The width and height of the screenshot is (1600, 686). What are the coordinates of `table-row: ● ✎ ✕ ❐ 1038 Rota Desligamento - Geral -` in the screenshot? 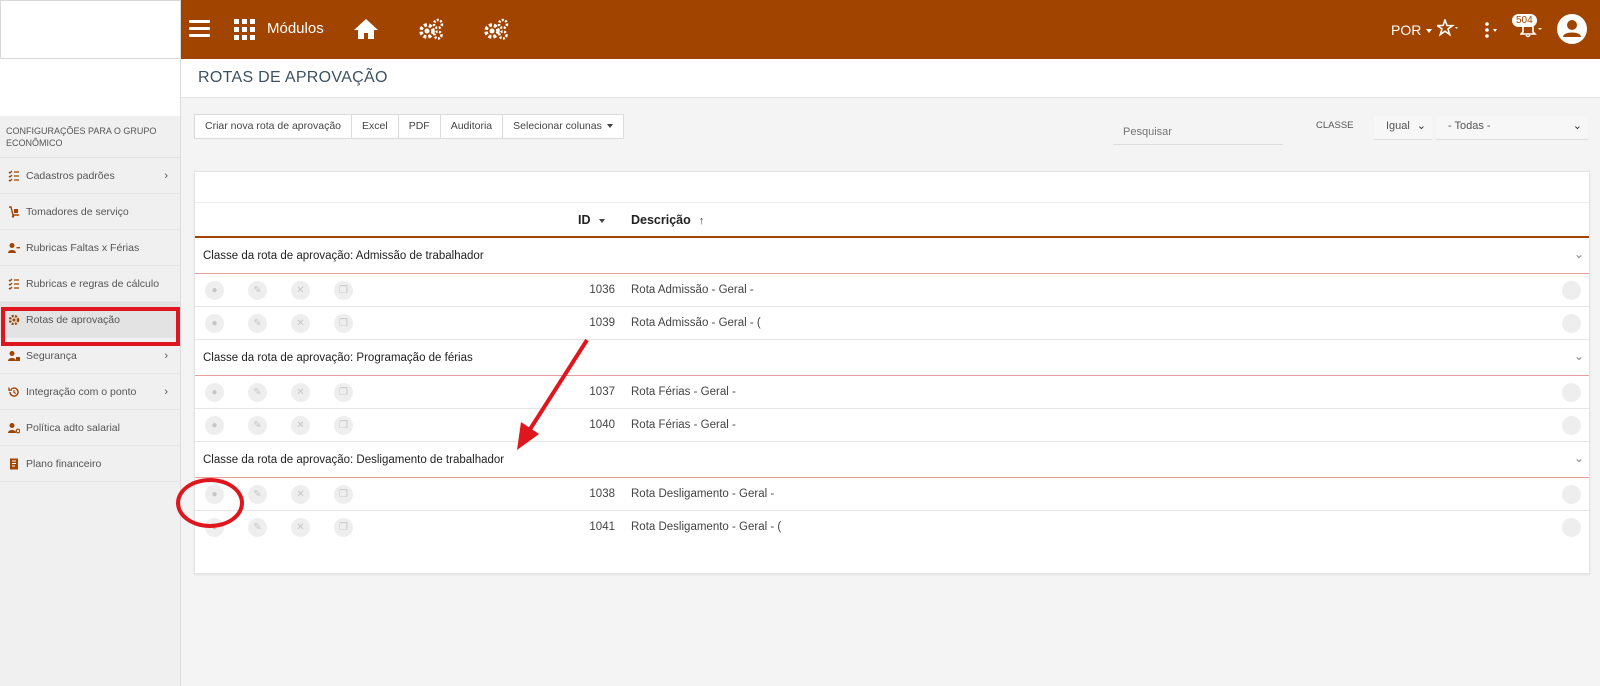 It's located at (892, 494).